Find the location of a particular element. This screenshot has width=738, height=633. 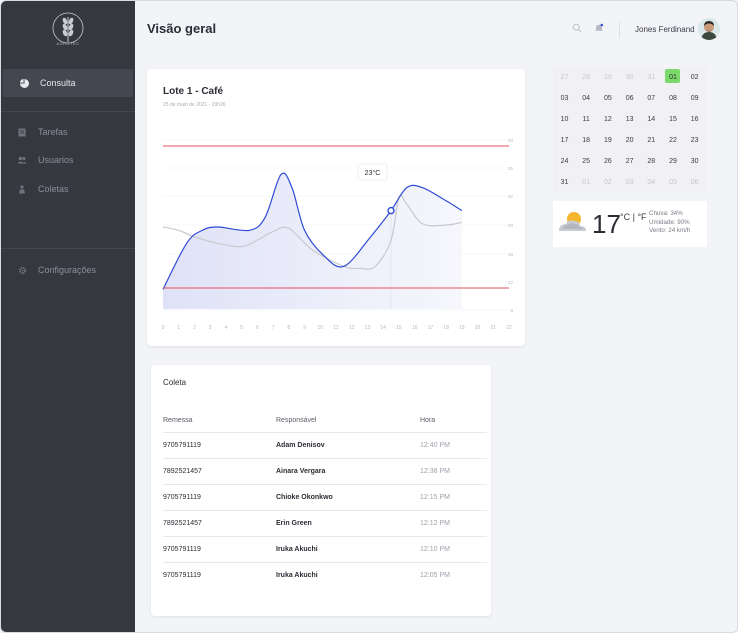

x-tick-label: 18 is located at coordinates (446, 328).